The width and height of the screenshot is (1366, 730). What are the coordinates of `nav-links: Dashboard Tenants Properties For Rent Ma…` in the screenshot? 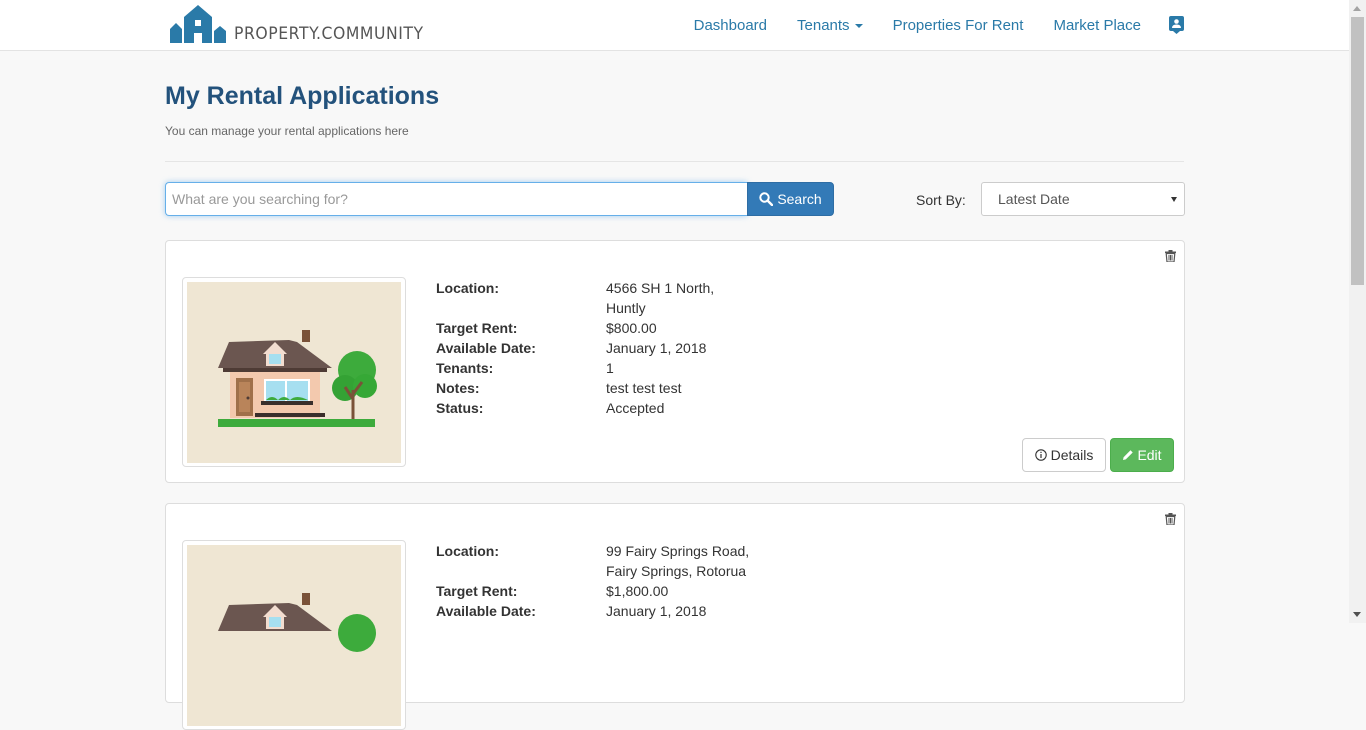 It's located at (924, 25).